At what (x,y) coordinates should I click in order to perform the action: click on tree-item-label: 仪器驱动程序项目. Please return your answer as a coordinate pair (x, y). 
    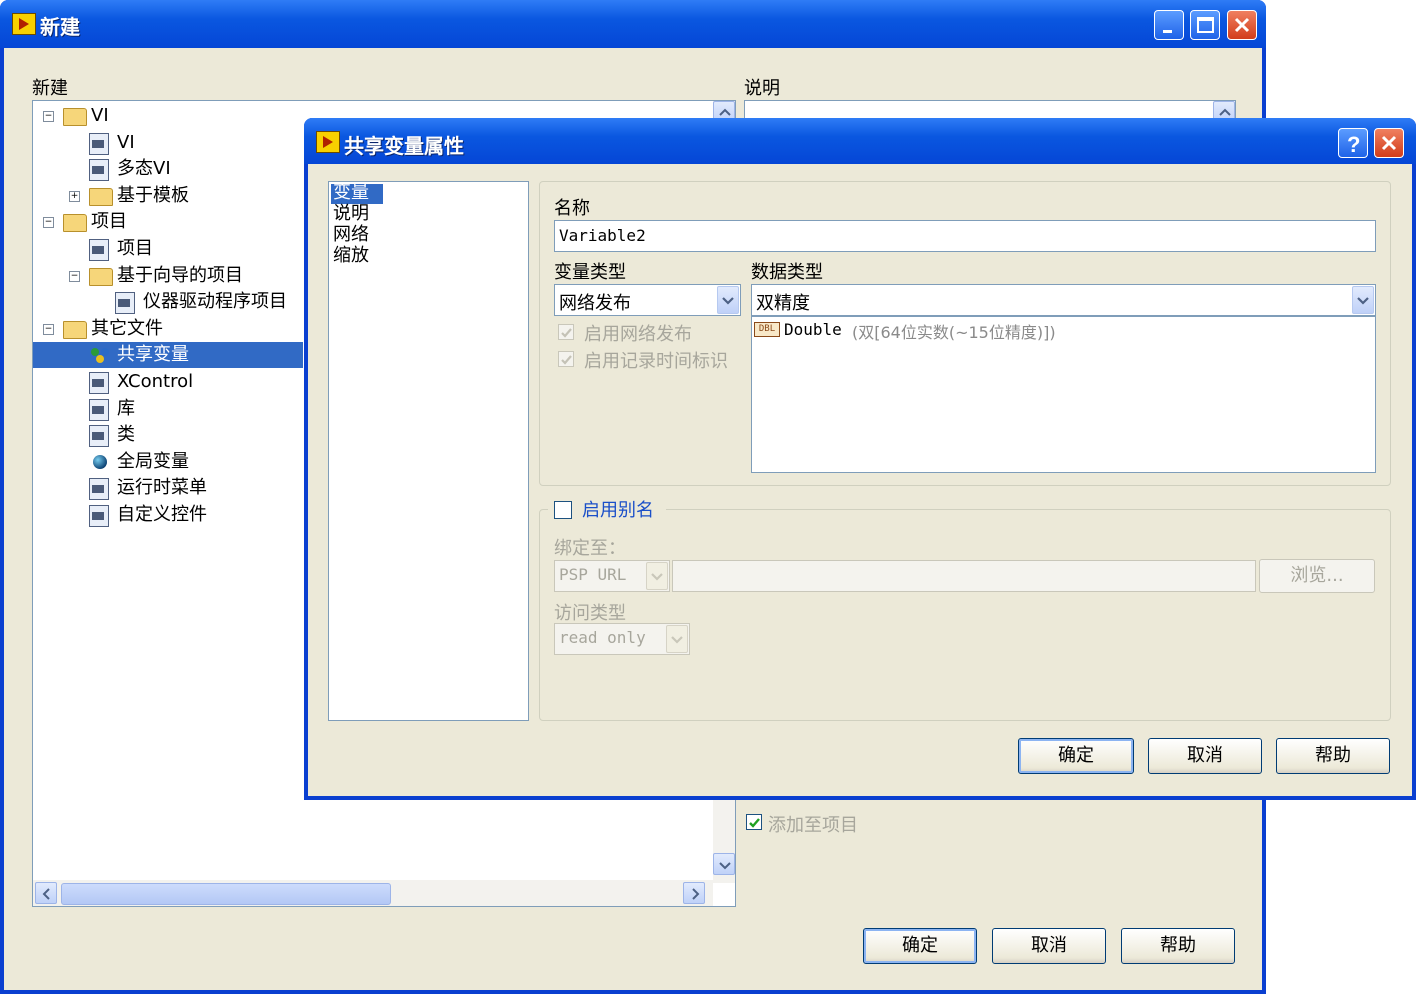
    Looking at the image, I should click on (215, 302).